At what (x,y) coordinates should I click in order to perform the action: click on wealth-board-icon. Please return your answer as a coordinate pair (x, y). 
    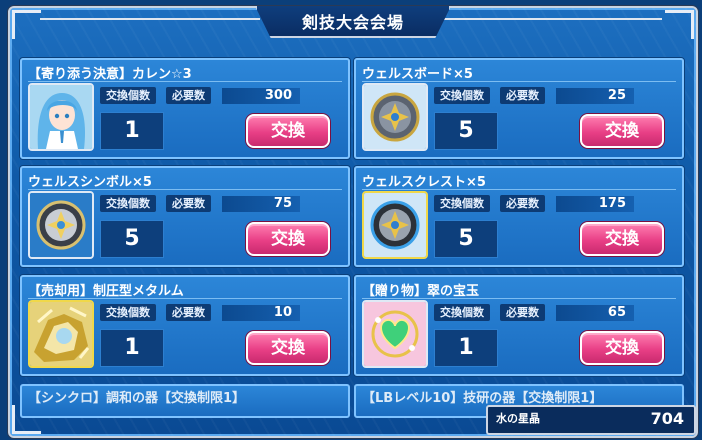
    Looking at the image, I should click on (395, 117).